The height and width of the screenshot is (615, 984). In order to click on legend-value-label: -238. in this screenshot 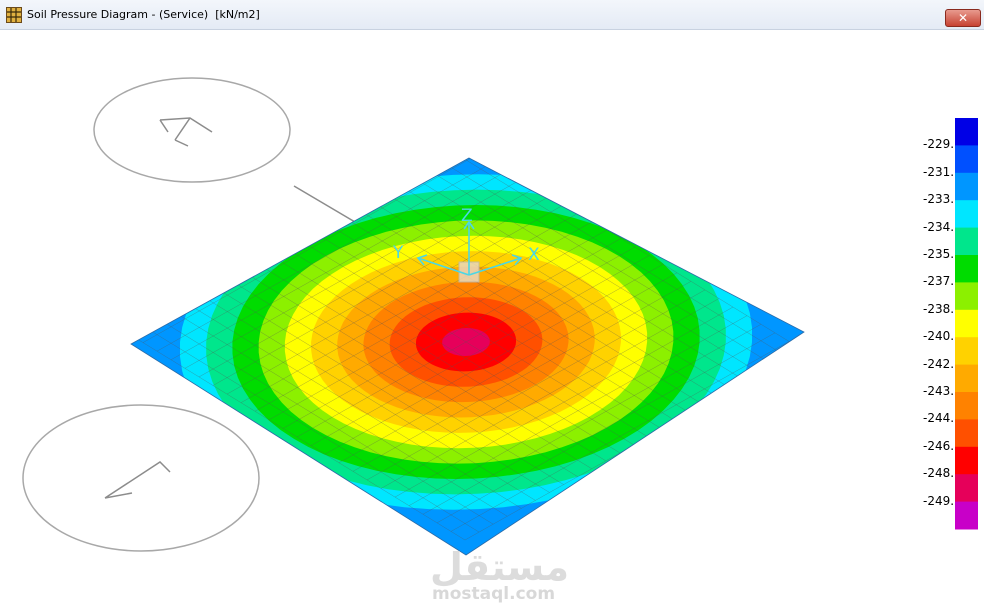, I will do `click(939, 308)`.